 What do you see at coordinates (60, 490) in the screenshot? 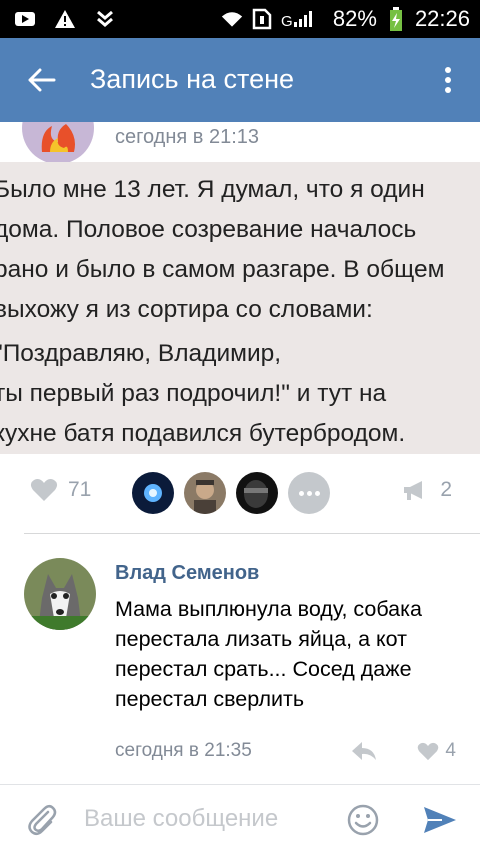
I see `like-button: 71` at bounding box center [60, 490].